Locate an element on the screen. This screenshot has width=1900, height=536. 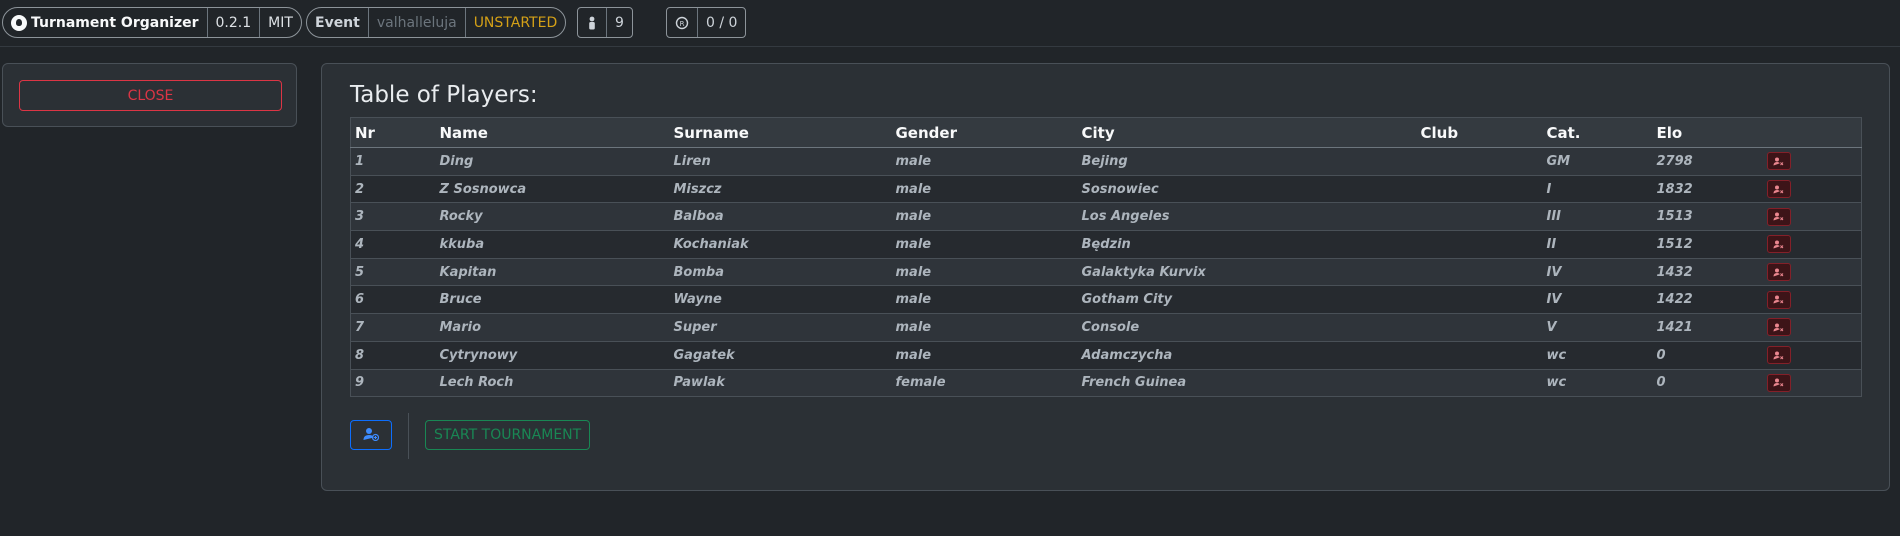
player-elo: 0 is located at coordinates (1707, 355).